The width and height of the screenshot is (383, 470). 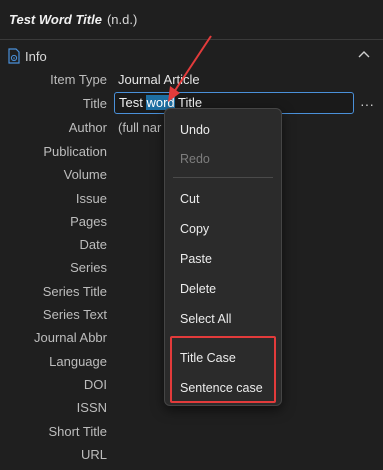 What do you see at coordinates (195, 159) in the screenshot?
I see `menu-item-redo: Redo` at bounding box center [195, 159].